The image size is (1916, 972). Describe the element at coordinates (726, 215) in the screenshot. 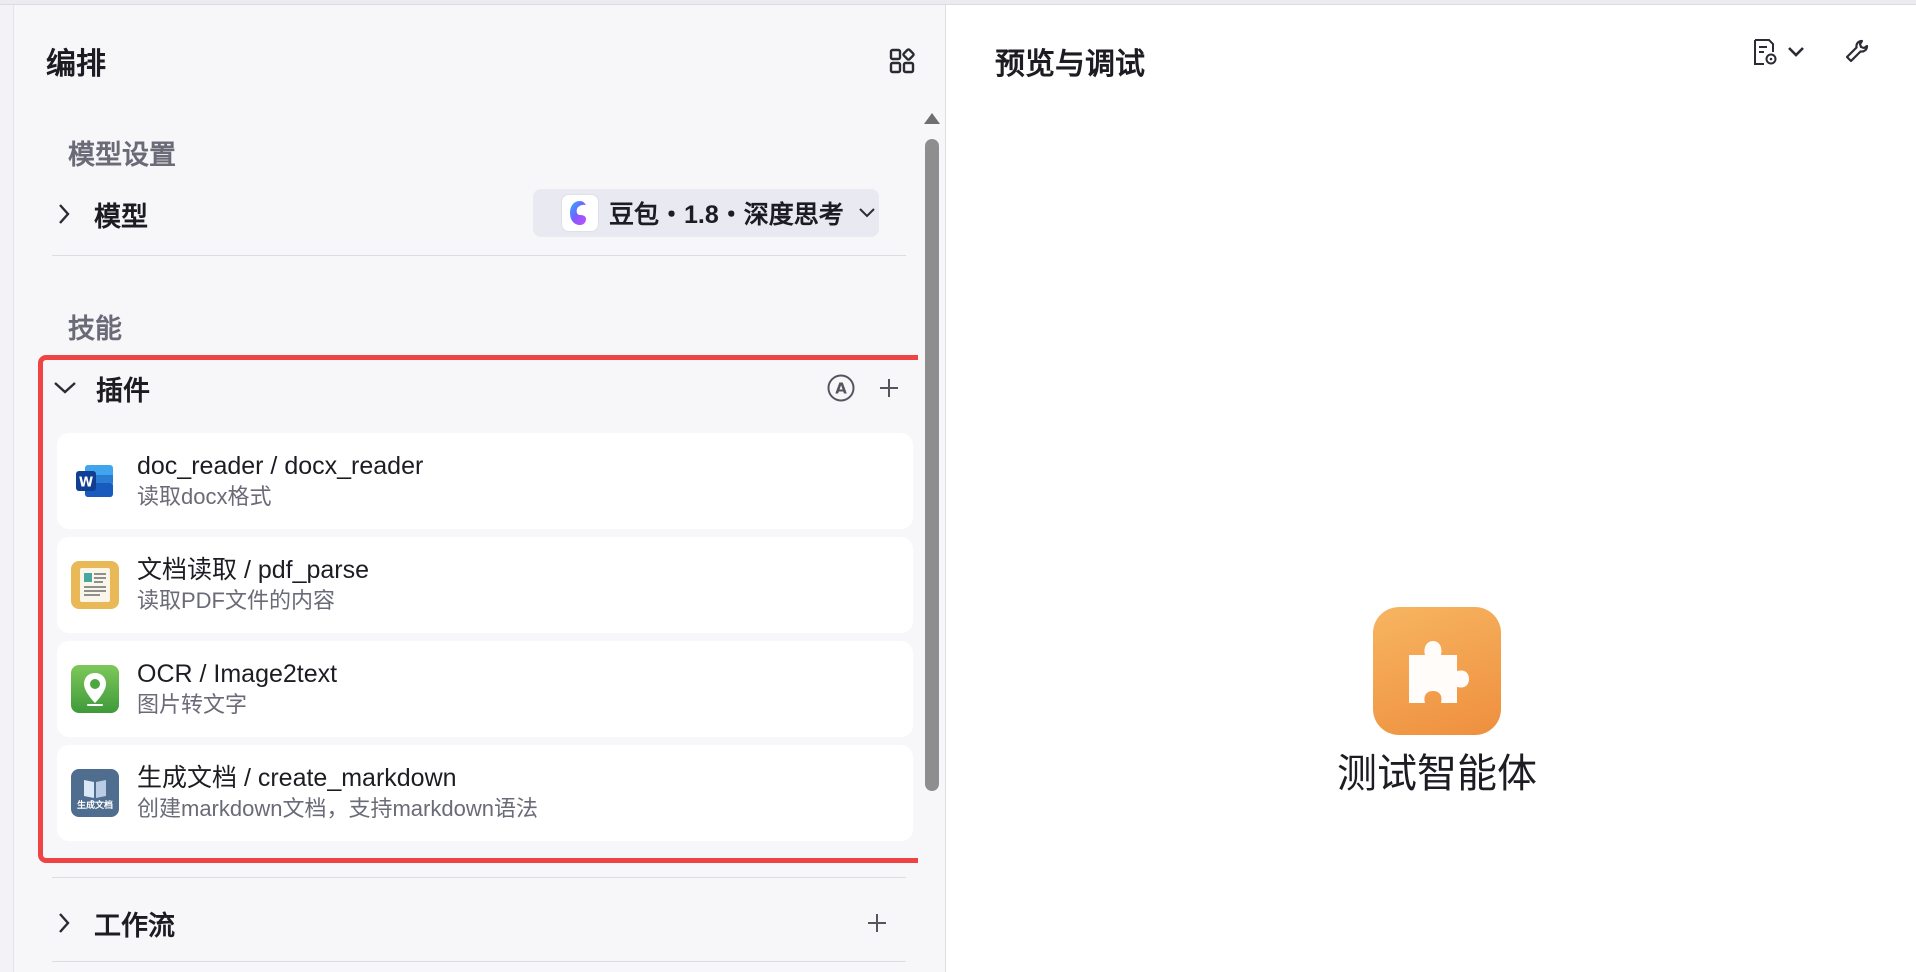

I see `model-select-value: 豆包・1.8・深度思考` at that location.